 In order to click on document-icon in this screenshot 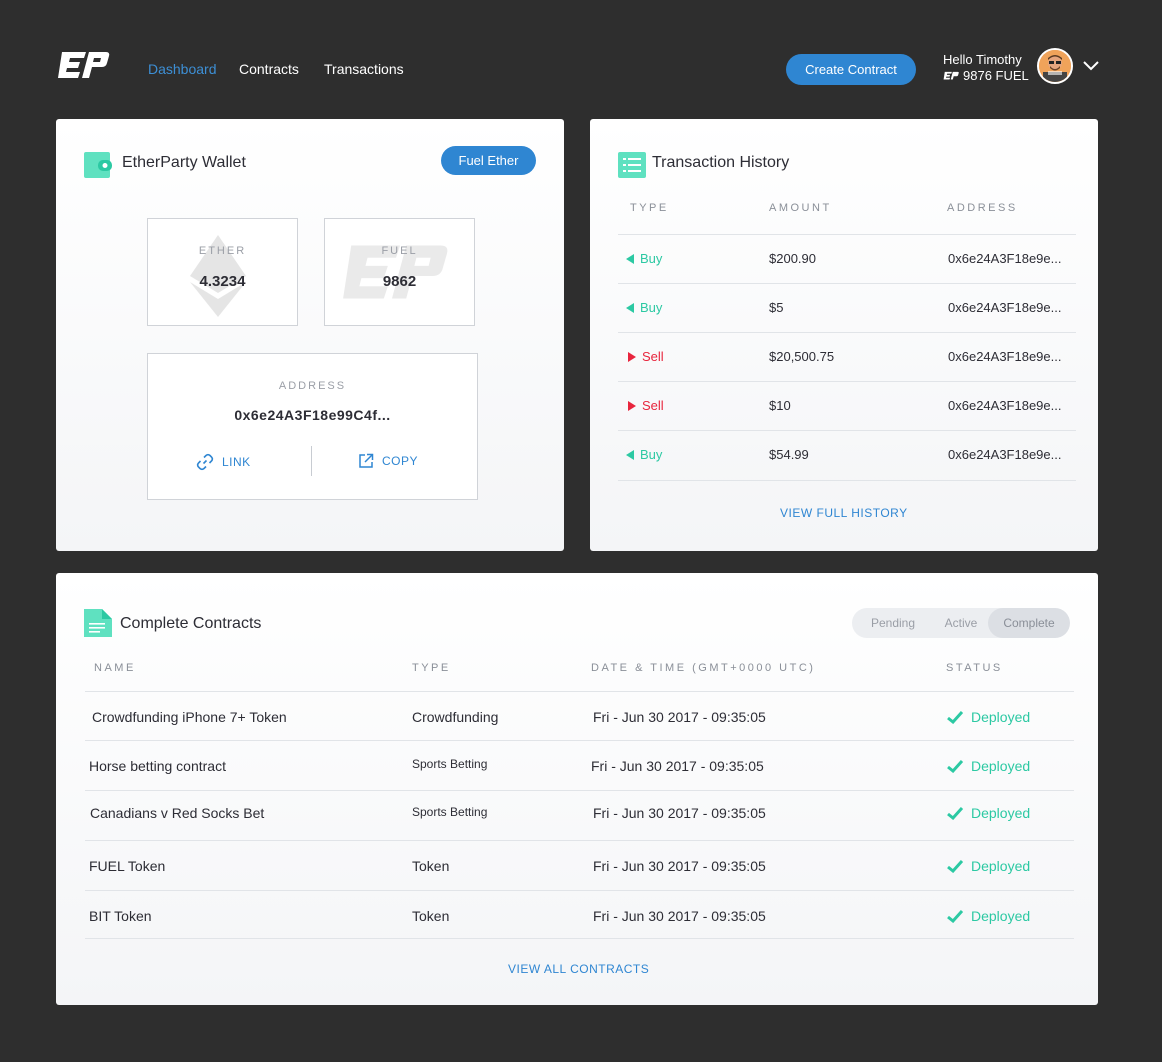, I will do `click(98, 623)`.